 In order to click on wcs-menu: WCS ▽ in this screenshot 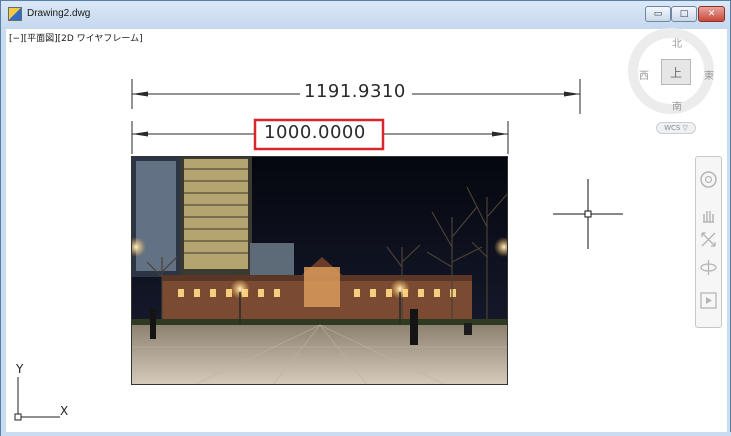, I will do `click(676, 128)`.